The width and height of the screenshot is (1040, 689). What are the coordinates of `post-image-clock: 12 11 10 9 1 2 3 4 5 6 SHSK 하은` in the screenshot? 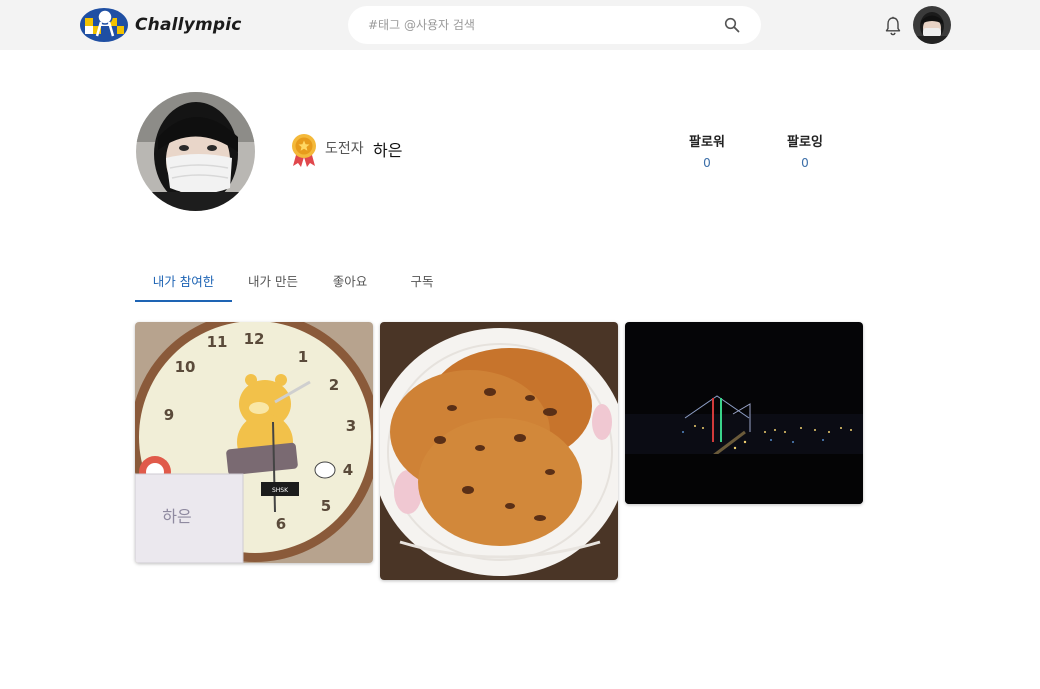 It's located at (254, 442).